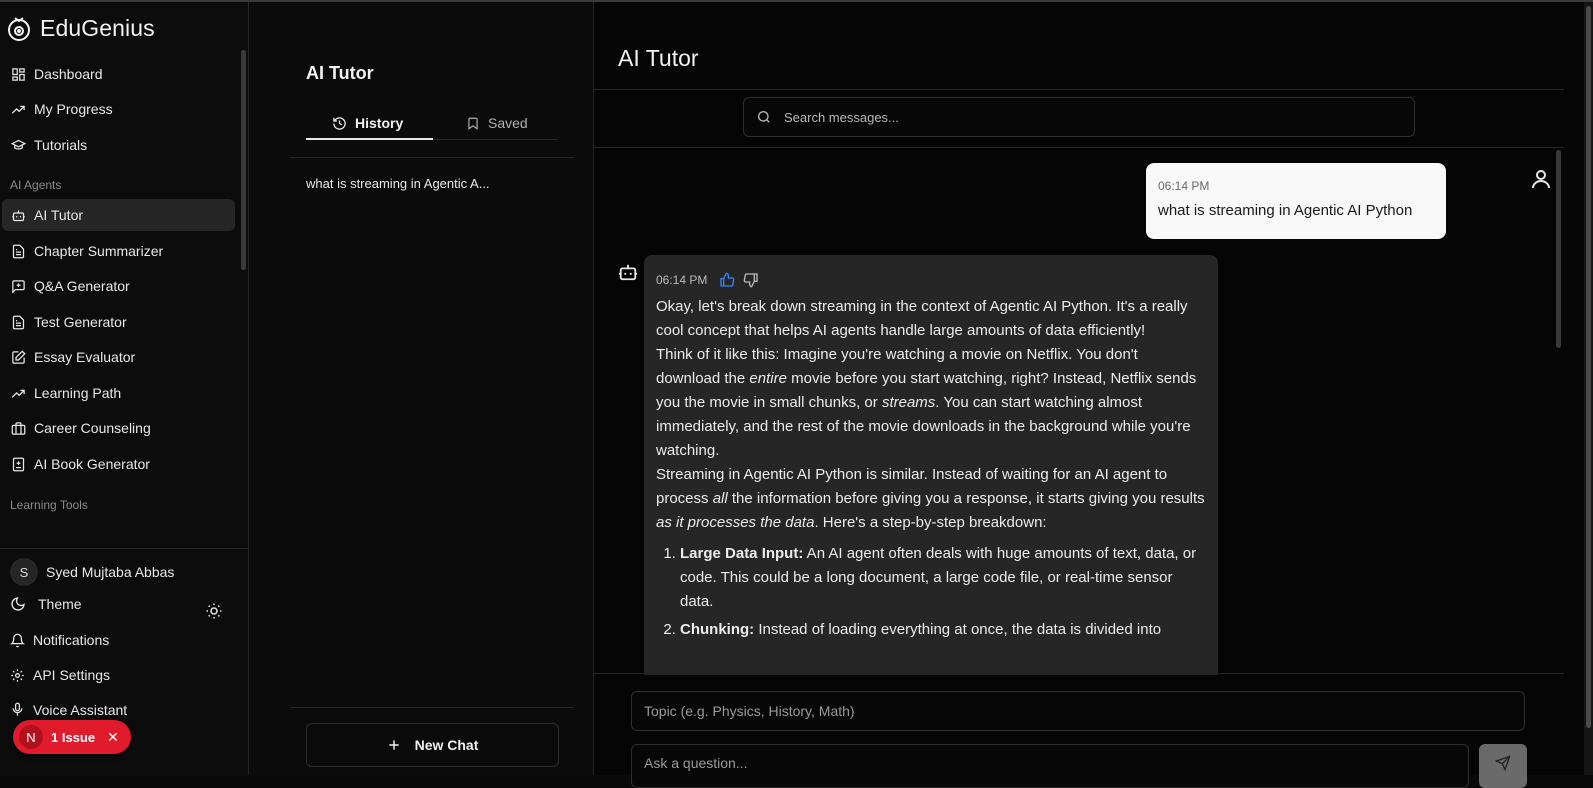 The height and width of the screenshot is (788, 1593). What do you see at coordinates (214, 611) in the screenshot?
I see `sun-icon` at bounding box center [214, 611].